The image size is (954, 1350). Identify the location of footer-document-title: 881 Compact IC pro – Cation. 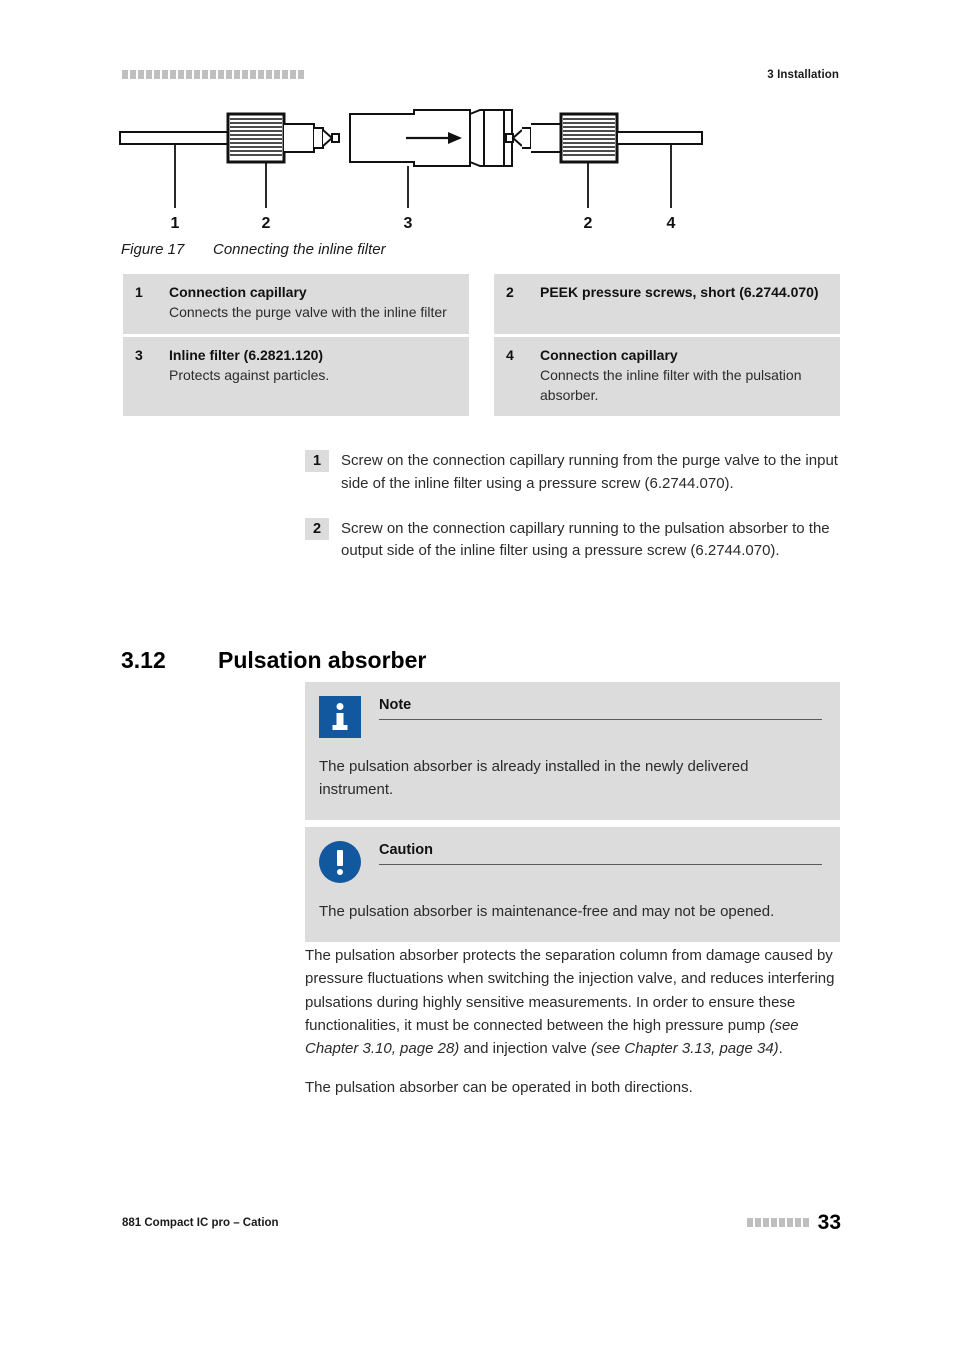
(200, 1223).